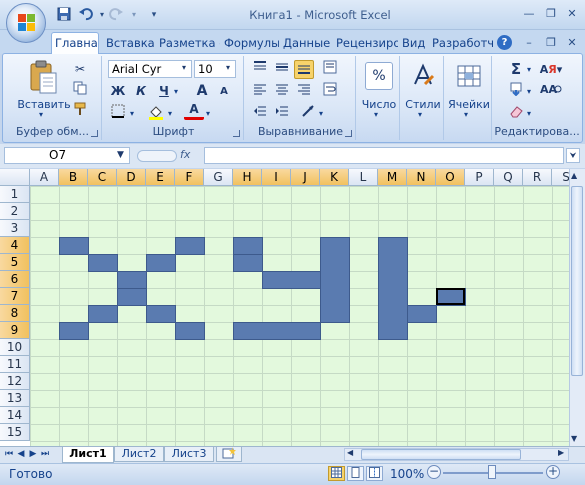 The image size is (585, 485). I want to click on column-header: G, so click(218, 177).